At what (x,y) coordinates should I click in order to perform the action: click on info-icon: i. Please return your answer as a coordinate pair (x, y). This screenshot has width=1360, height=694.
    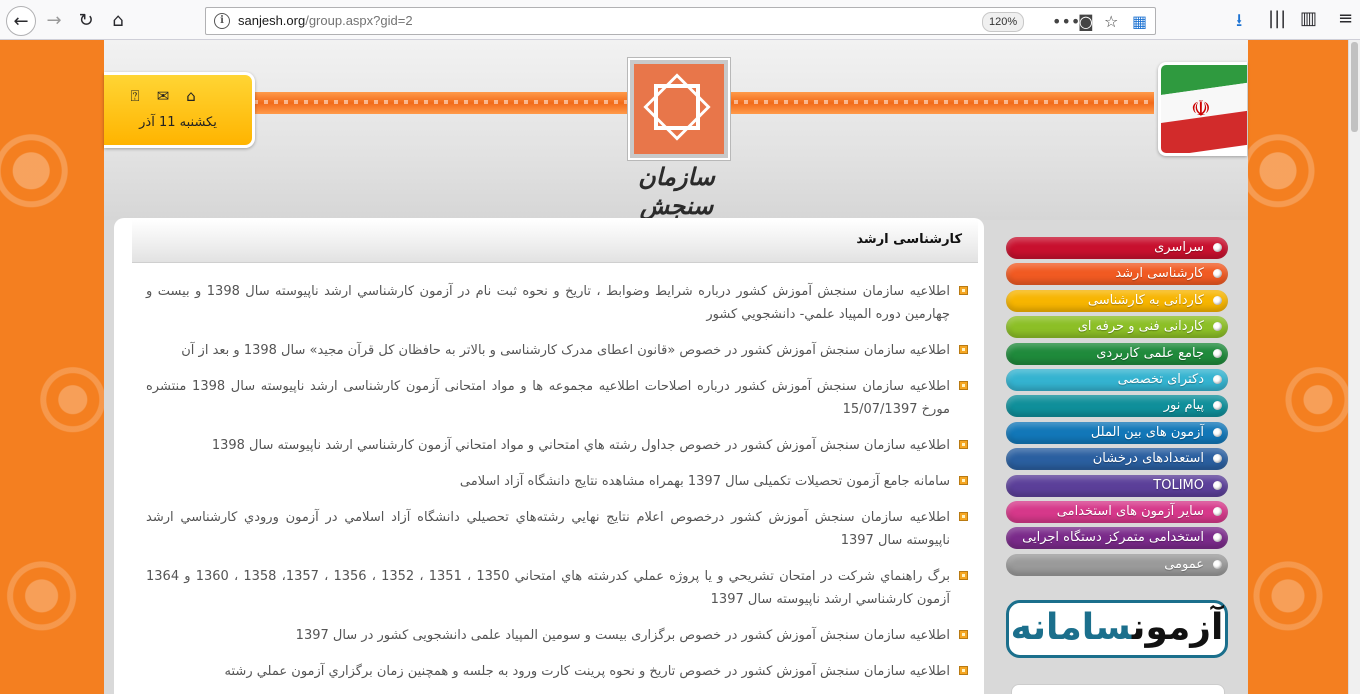
    Looking at the image, I should click on (222, 21).